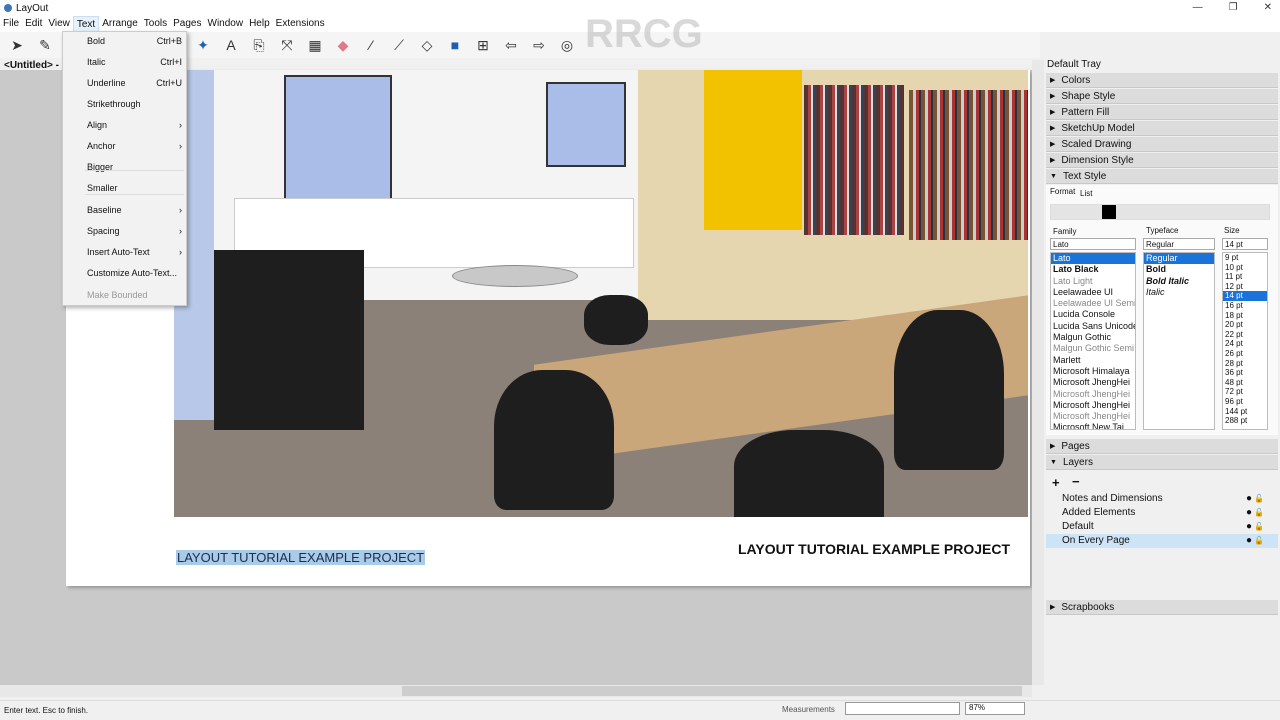  I want to click on font-option: Microsoft New Tai, so click(1093, 425).